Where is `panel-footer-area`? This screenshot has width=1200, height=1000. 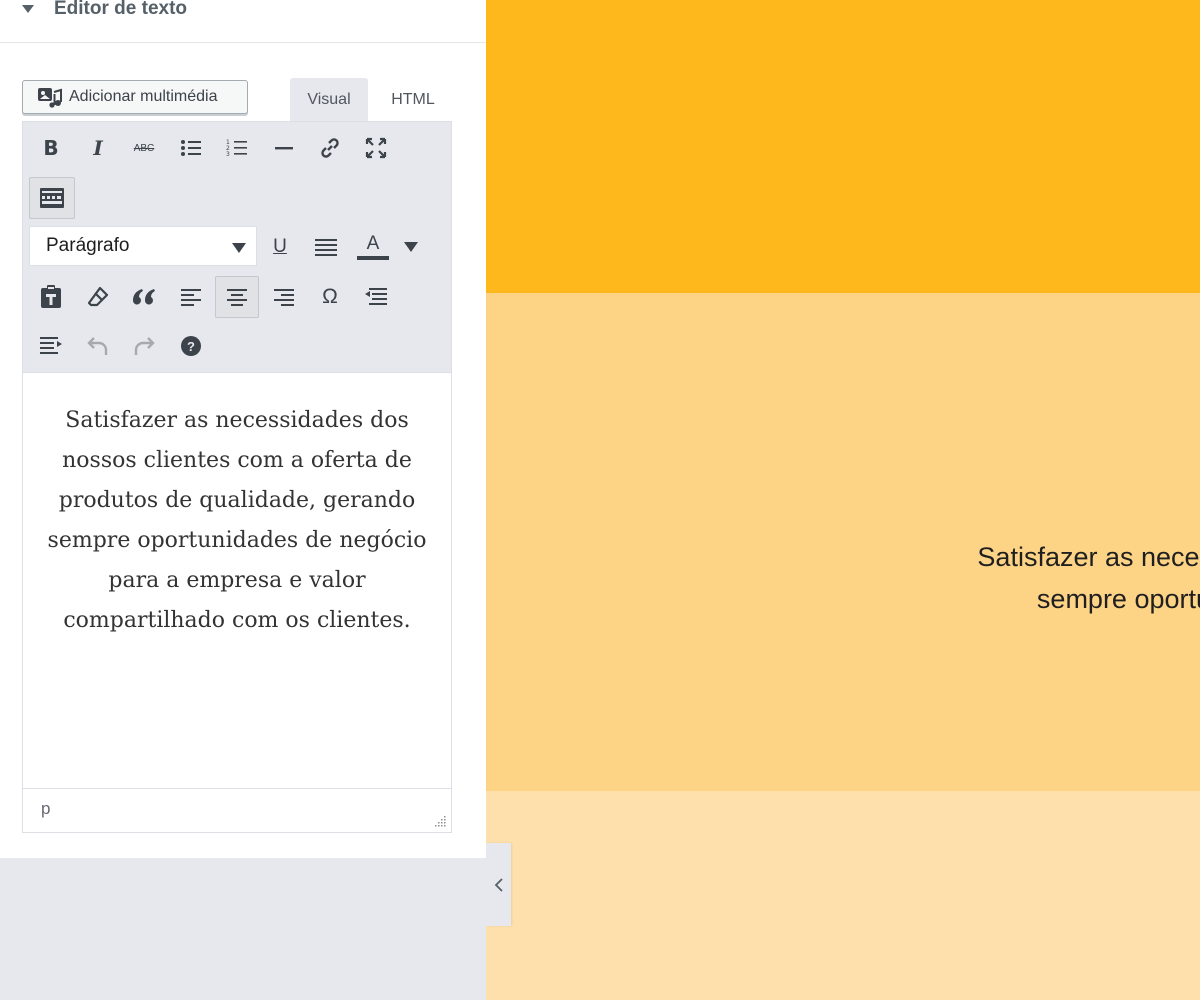 panel-footer-area is located at coordinates (243, 929).